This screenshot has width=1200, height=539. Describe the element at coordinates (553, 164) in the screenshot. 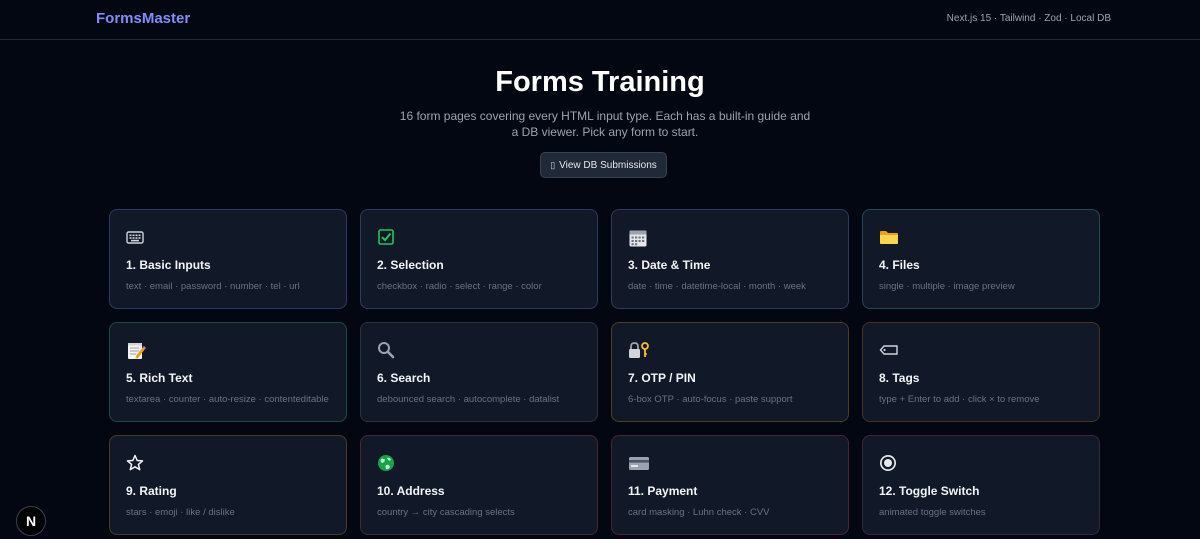

I see `database-icon: ▯` at that location.